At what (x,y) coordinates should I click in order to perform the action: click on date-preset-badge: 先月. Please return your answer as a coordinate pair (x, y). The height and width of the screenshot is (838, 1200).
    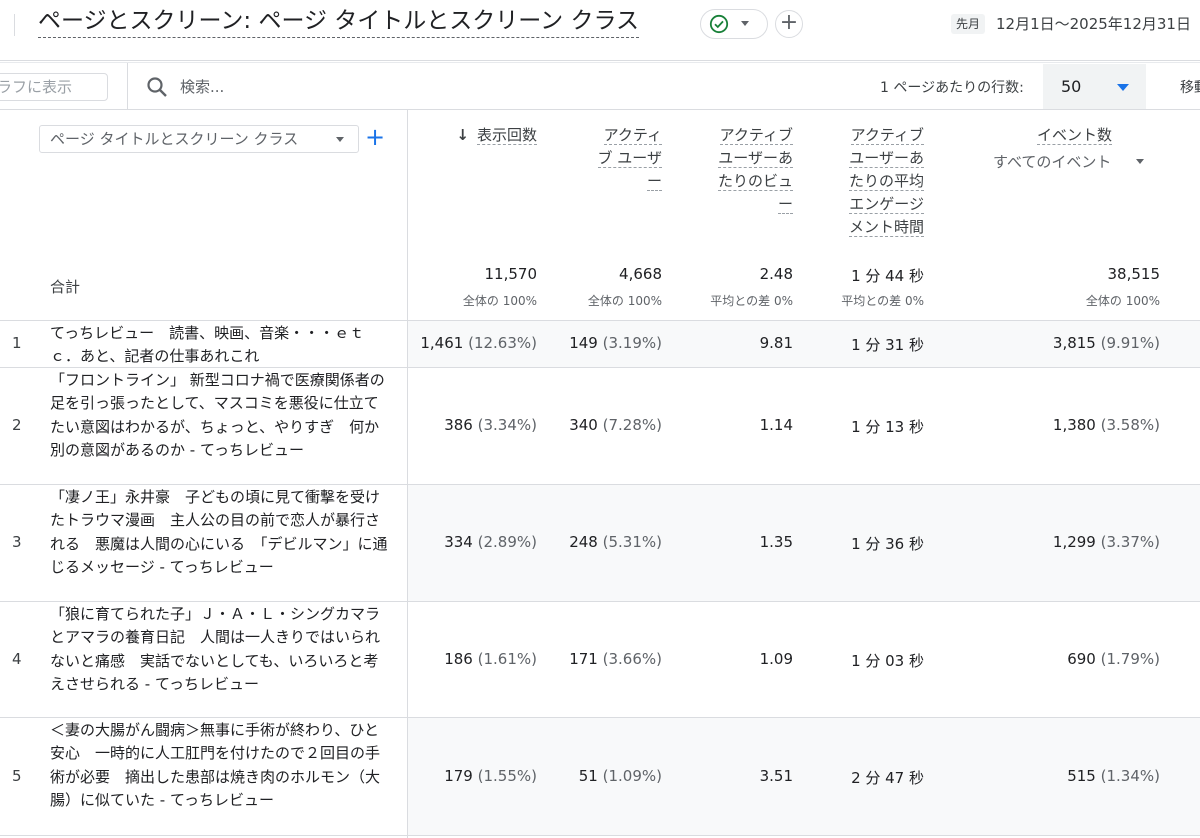
    Looking at the image, I should click on (968, 24).